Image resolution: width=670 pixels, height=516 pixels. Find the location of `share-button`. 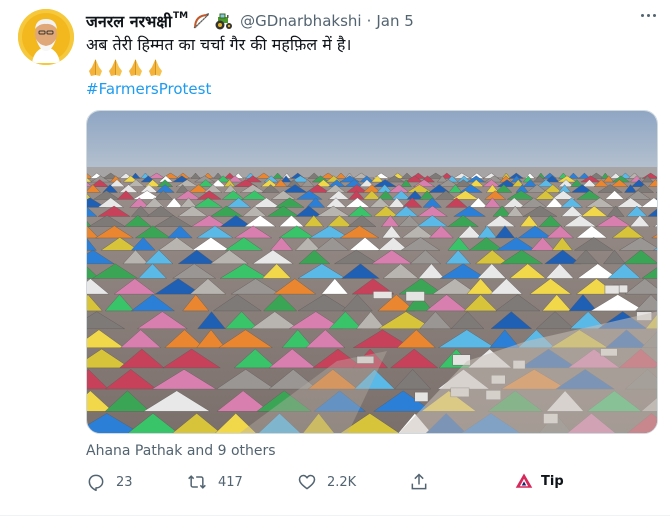

share-button is located at coordinates (419, 482).